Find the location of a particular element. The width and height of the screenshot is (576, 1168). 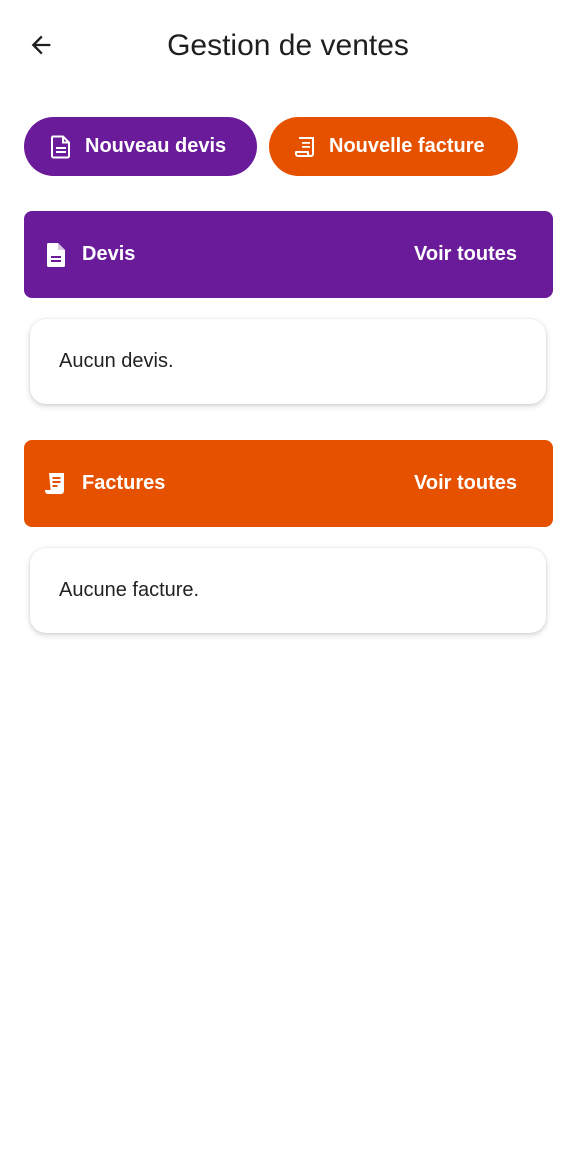

quotes-section-title: Devis is located at coordinates (109, 254).